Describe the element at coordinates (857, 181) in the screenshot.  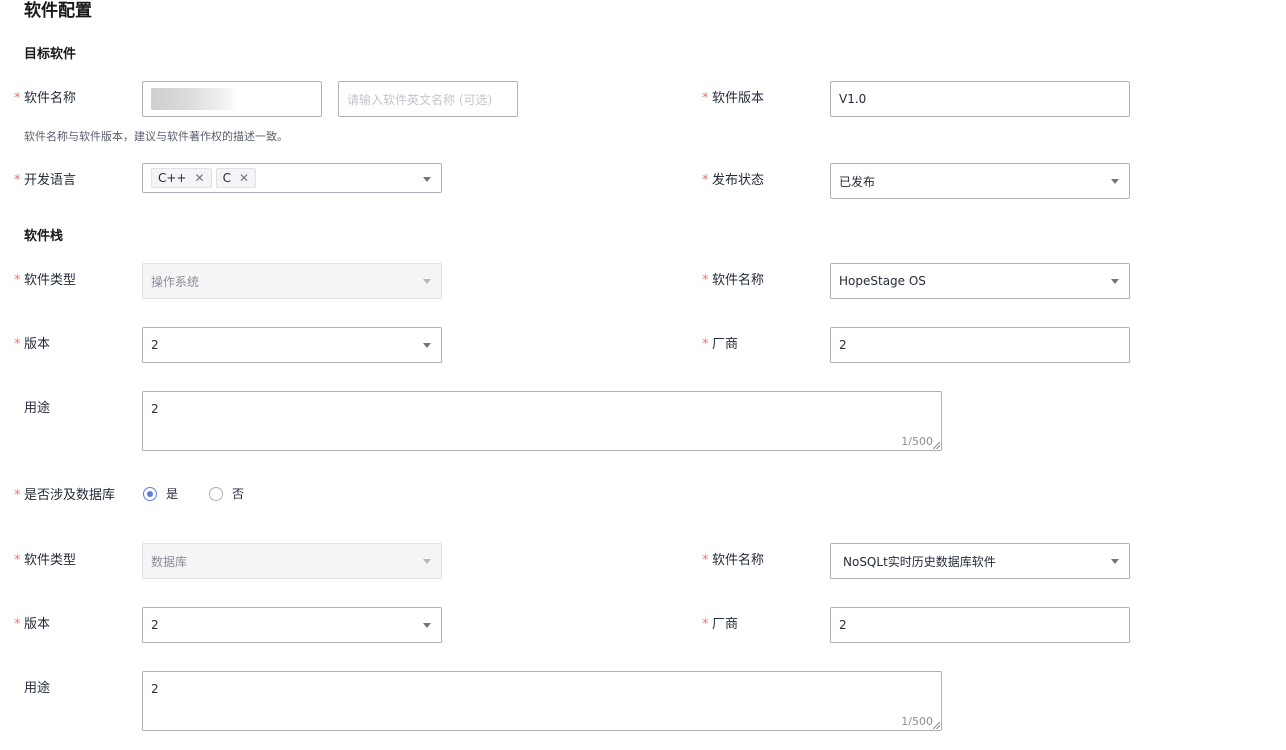
I see `release-status-value: 已发布` at that location.